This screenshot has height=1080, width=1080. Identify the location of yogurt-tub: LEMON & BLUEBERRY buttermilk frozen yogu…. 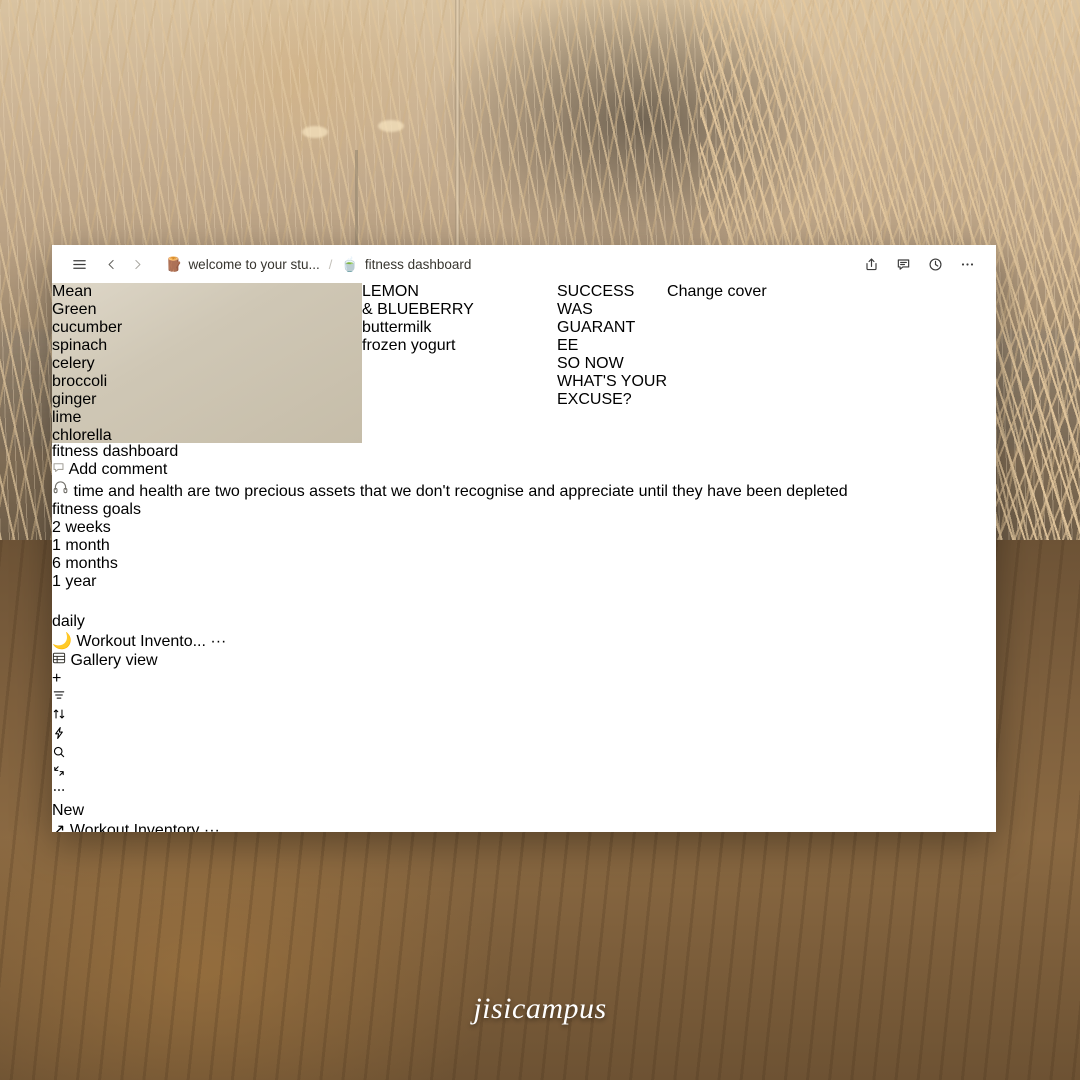
(459, 319).